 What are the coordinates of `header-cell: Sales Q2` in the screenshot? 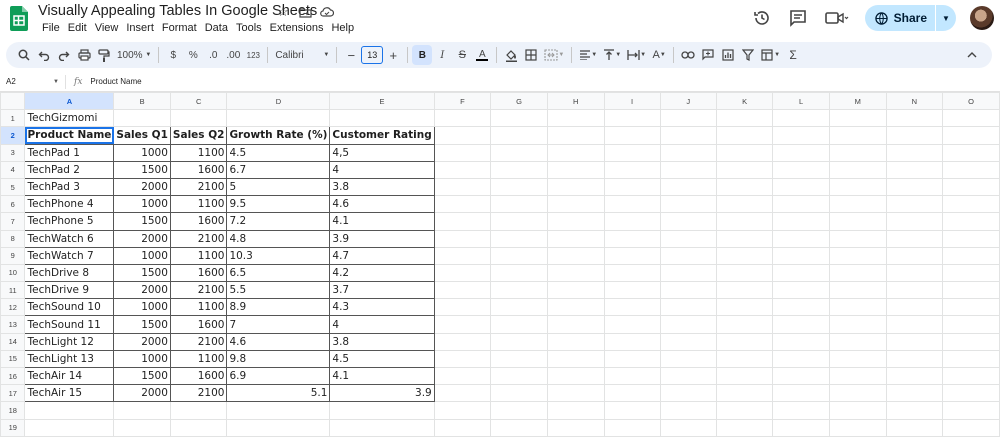 It's located at (198, 135).